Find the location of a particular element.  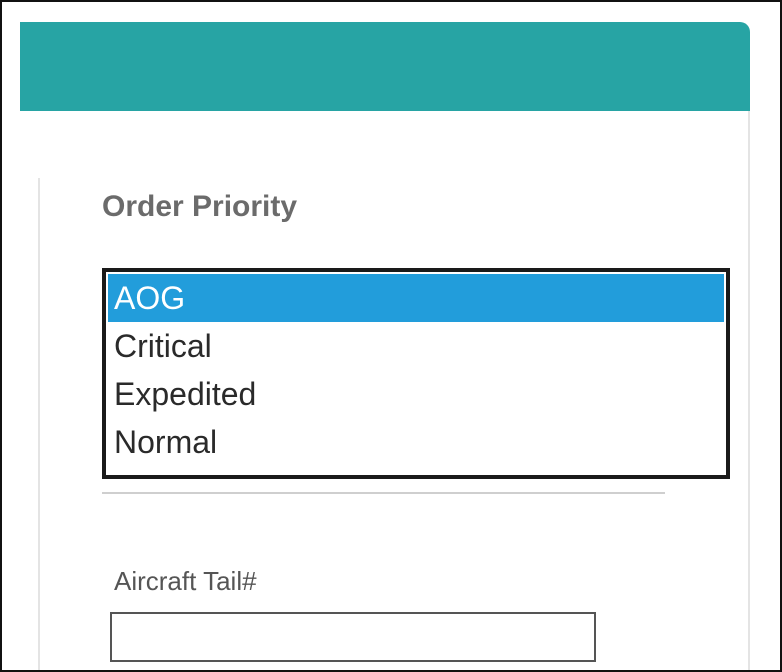

order-priority-option-aog: AOG is located at coordinates (416, 298).